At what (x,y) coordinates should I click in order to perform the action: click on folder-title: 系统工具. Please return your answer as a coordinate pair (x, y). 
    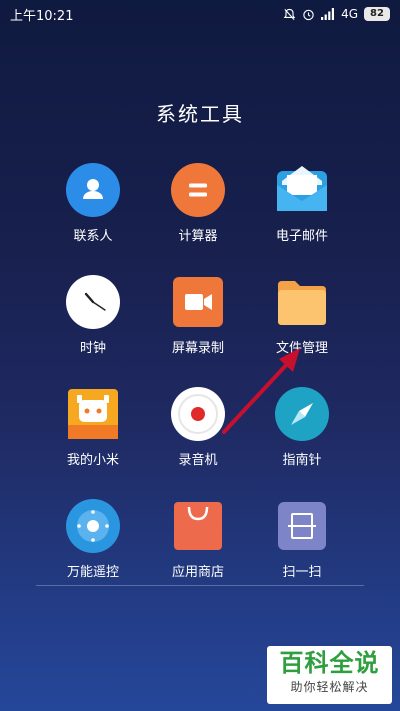
    Looking at the image, I should click on (200, 114).